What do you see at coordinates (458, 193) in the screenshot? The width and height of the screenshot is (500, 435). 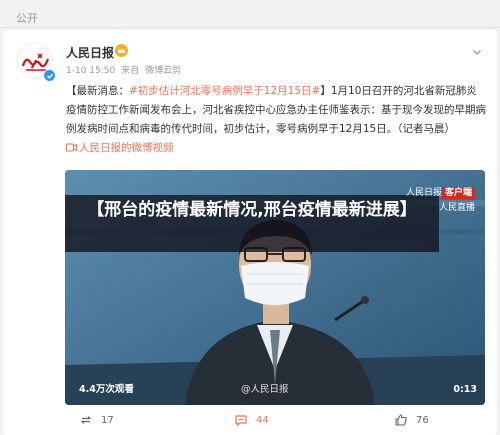 I see `video-brand-tag: 客户端` at bounding box center [458, 193].